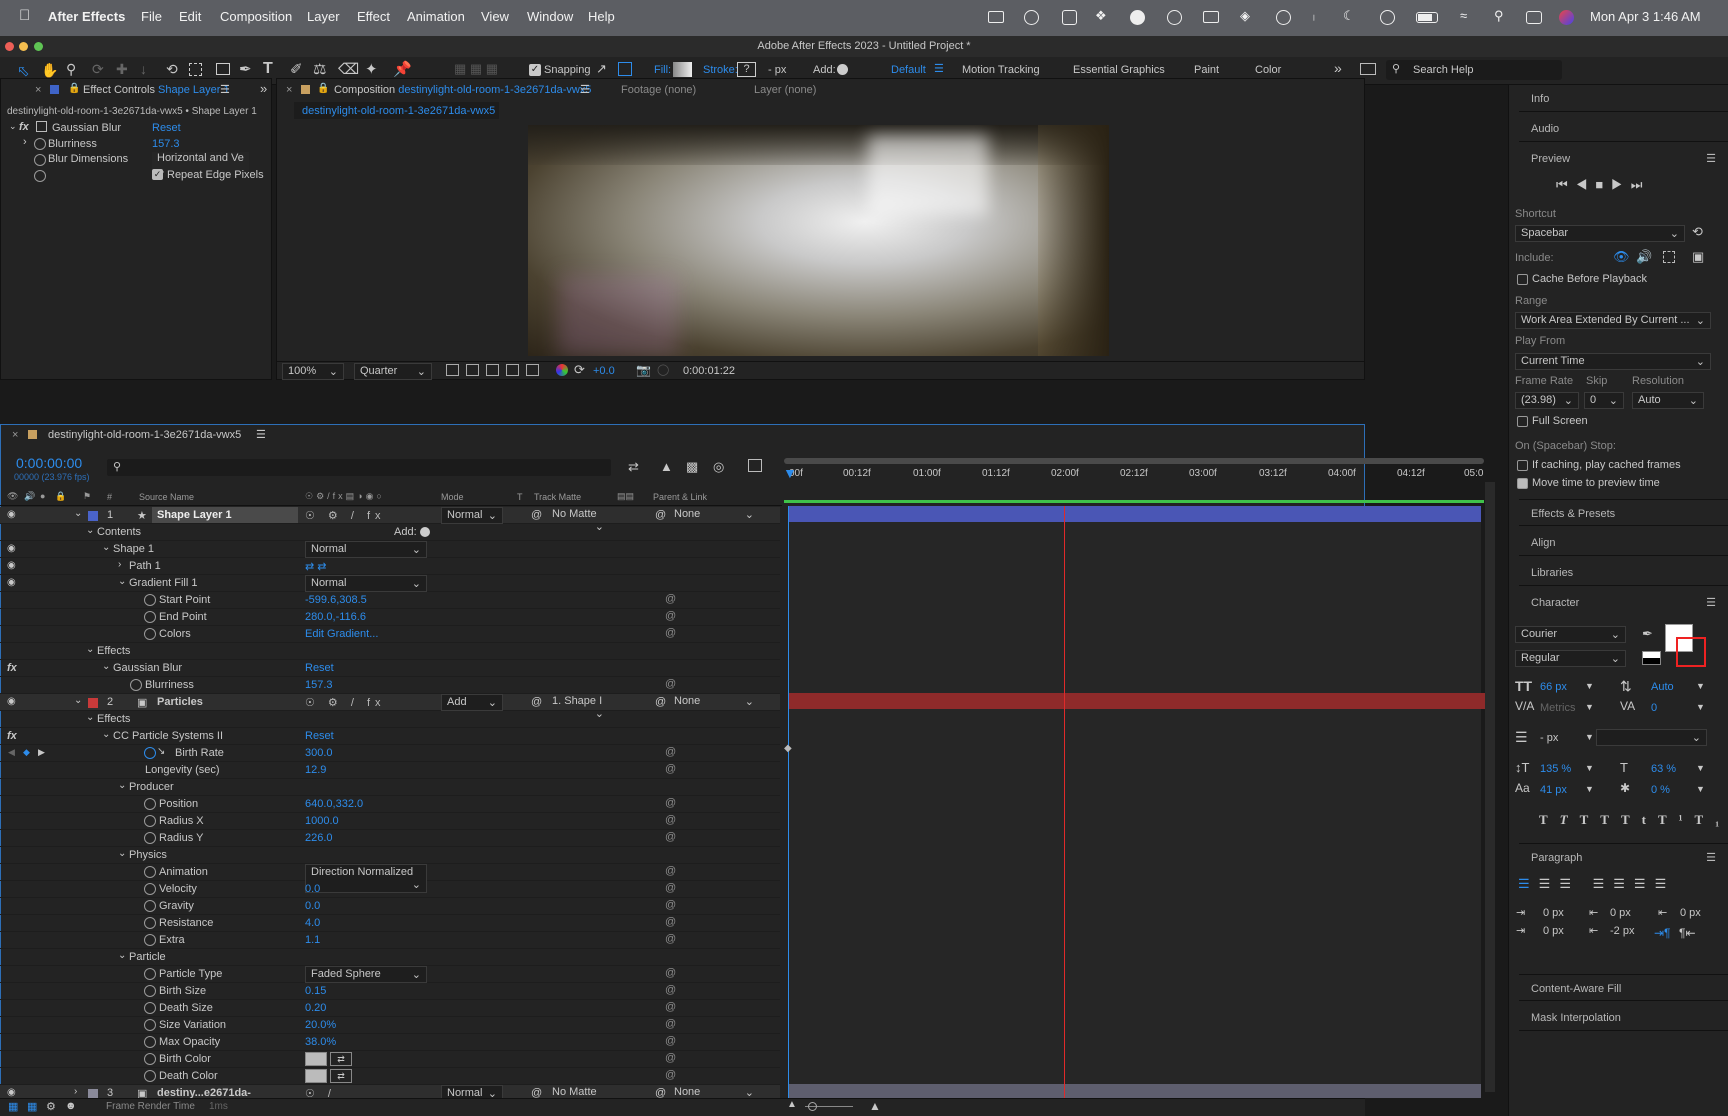  I want to click on playhead-handle: ▼, so click(790, 473).